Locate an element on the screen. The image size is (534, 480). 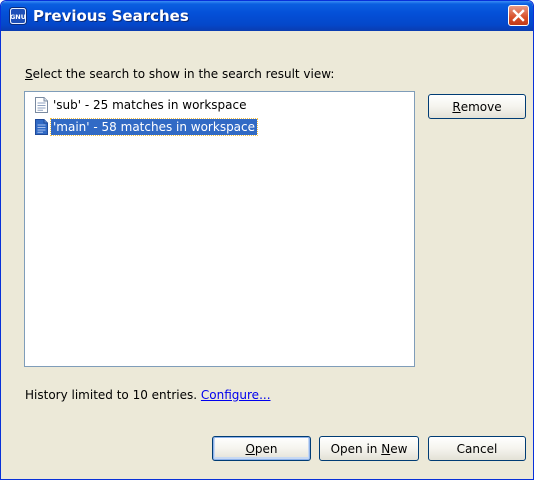
cancel-label: Cancel is located at coordinates (477, 448).